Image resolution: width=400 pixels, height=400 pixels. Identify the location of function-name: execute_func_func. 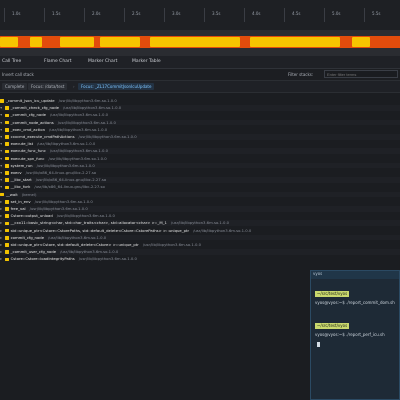
(28, 151).